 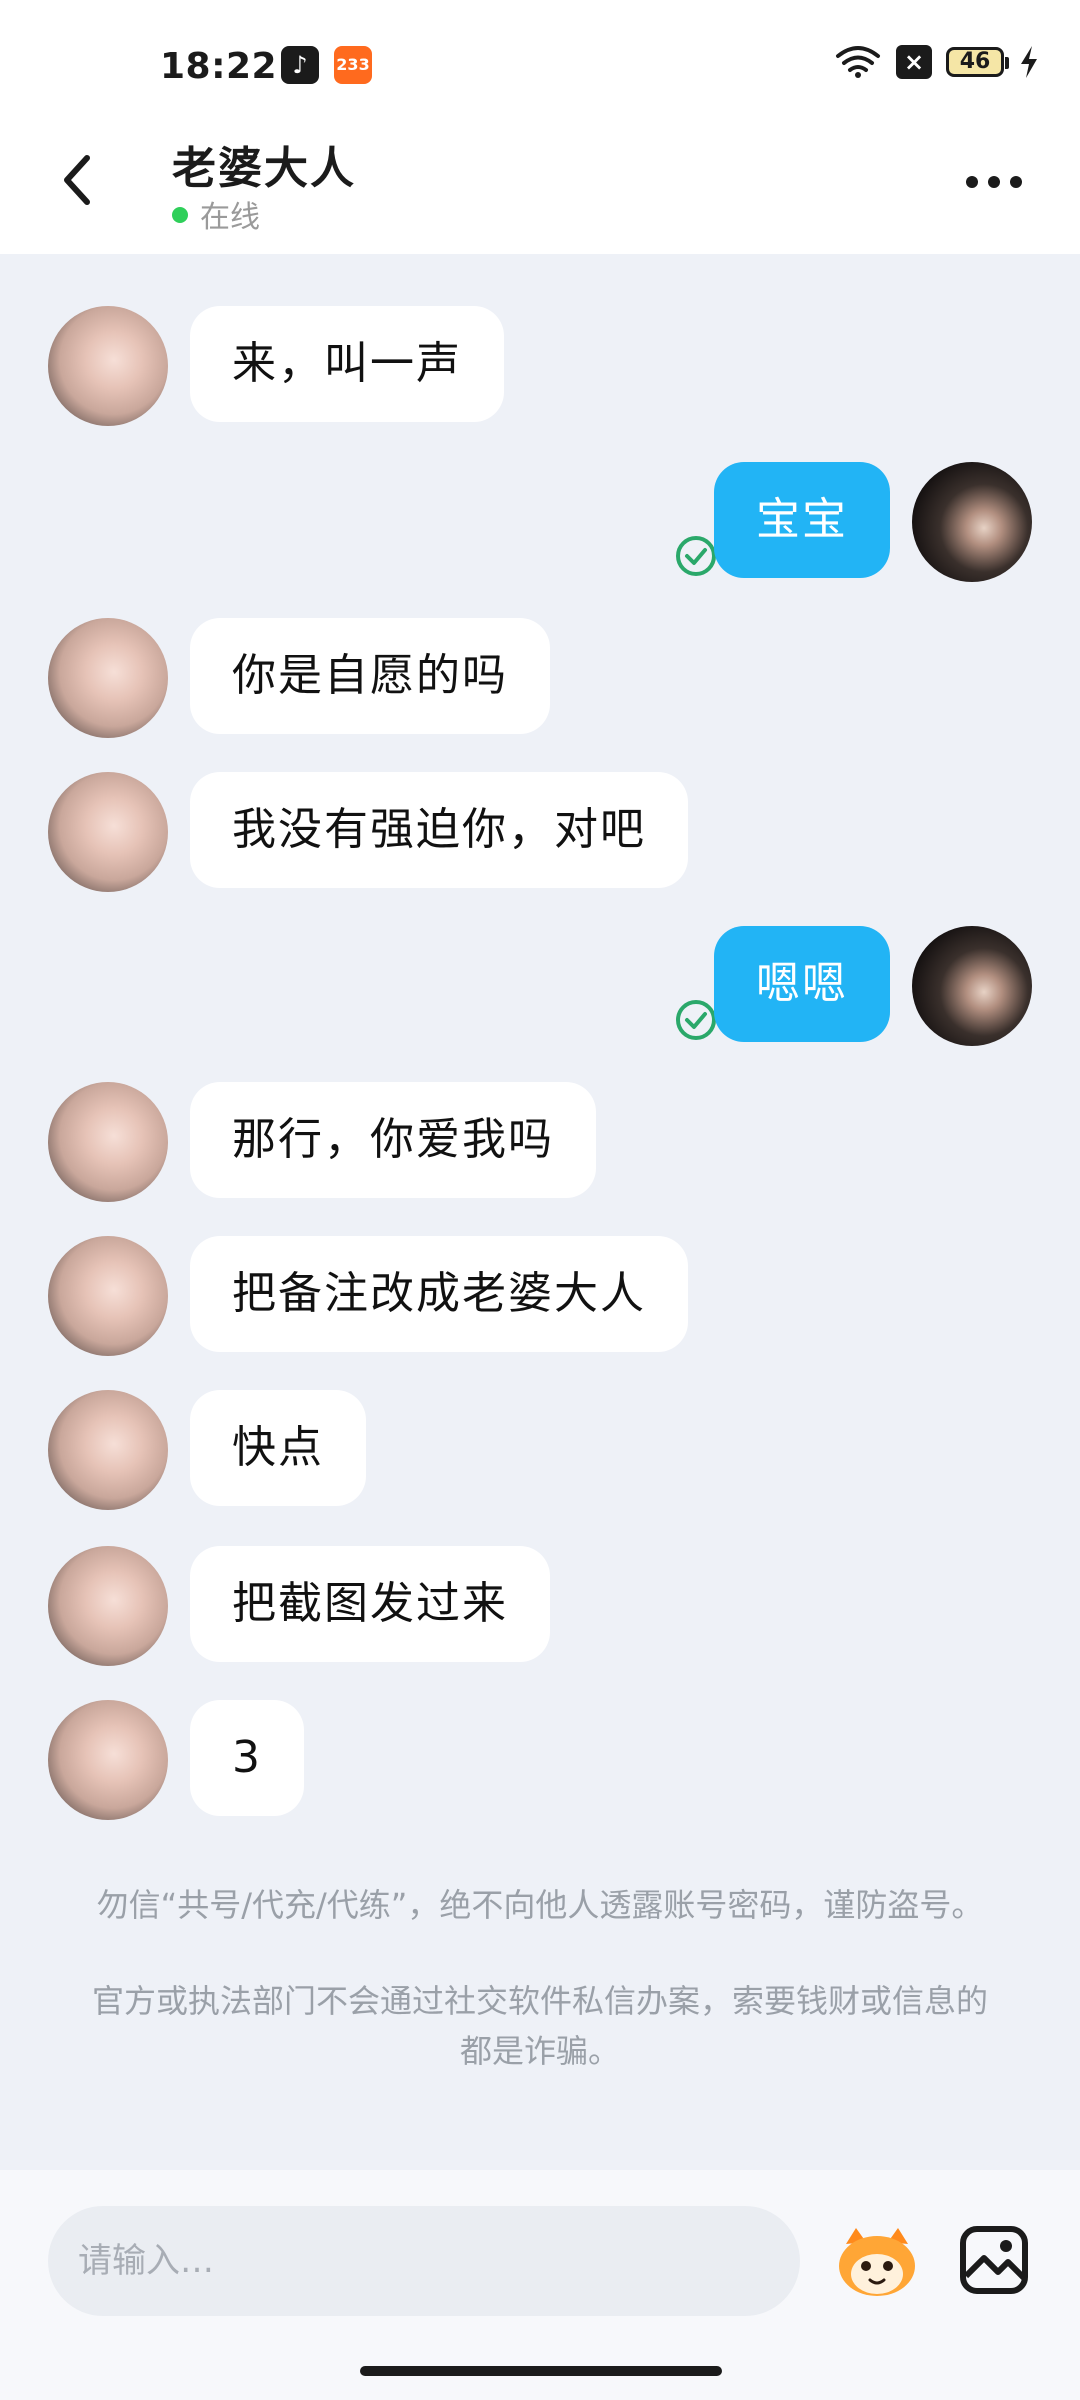 I want to click on message-bubble-incoming: 你是自愿的吗, so click(x=370, y=676).